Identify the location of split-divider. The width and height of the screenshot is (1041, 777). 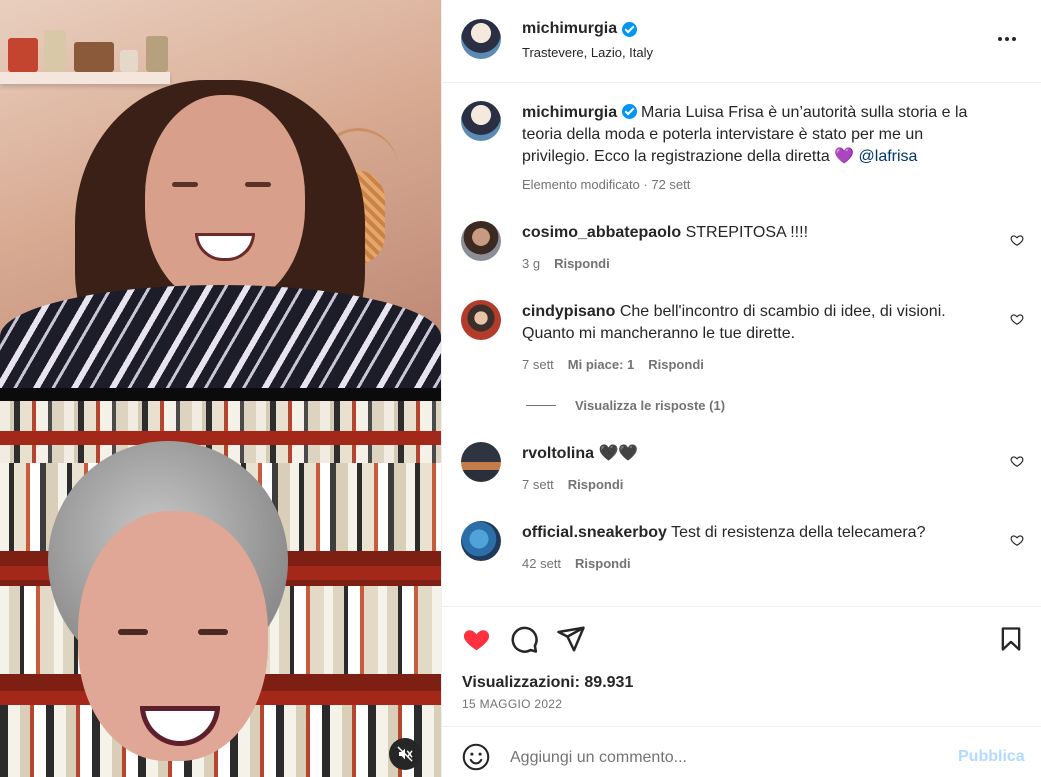
(220, 394).